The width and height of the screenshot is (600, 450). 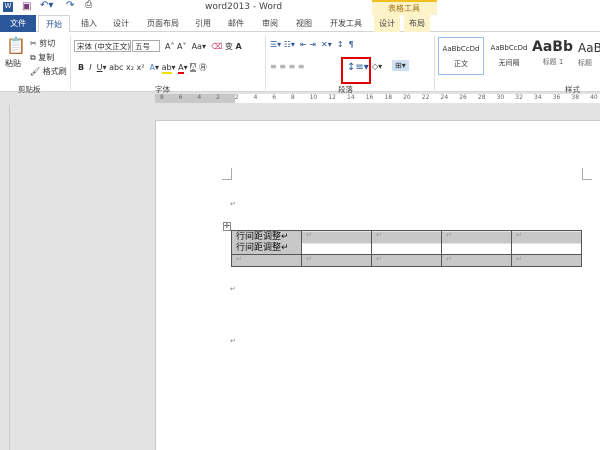 What do you see at coordinates (300, 99) in the screenshot?
I see `horizontal-ruler: 8 6 4 2 2 4 6 8 10 12 14 16 18 20 22 24 26 28 30 32 34 36 38 40` at bounding box center [300, 99].